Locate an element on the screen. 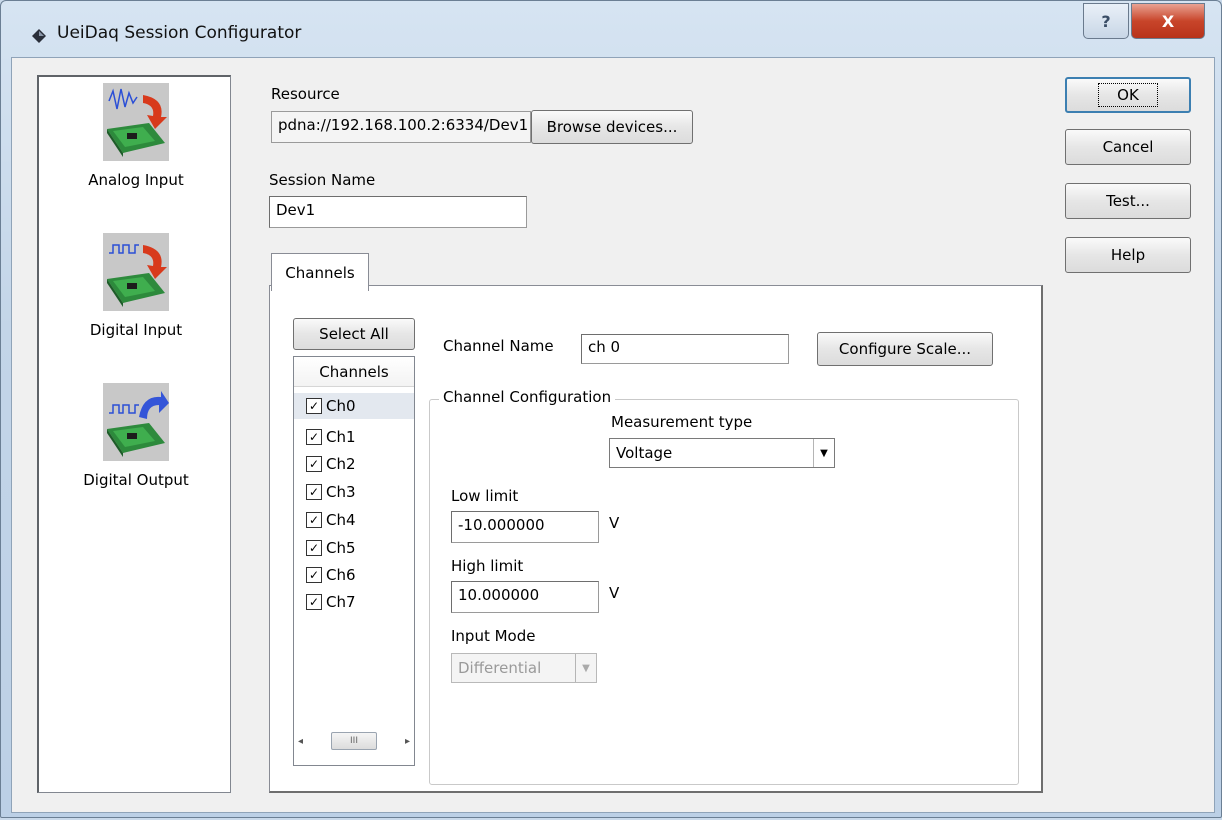 The image size is (1222, 820). channel-list-header: Channels is located at coordinates (354, 372).